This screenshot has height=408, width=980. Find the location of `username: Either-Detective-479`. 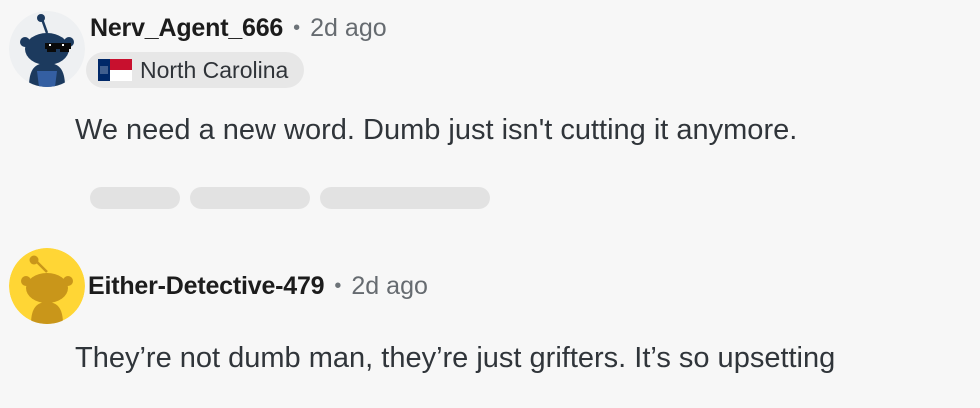

username: Either-Detective-479 is located at coordinates (206, 286).